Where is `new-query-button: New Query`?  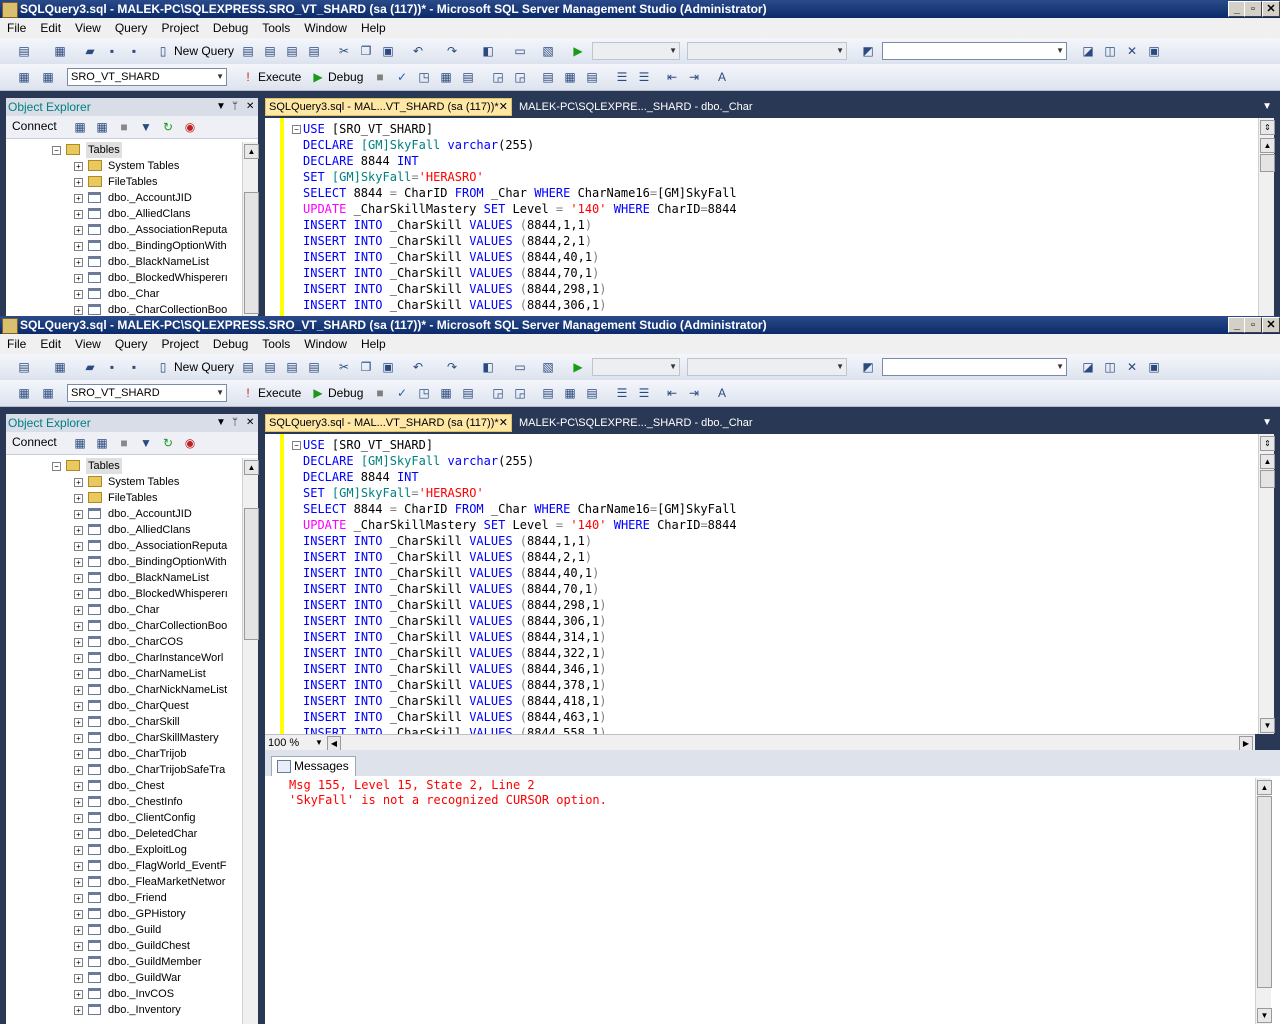 new-query-button: New Query is located at coordinates (204, 51).